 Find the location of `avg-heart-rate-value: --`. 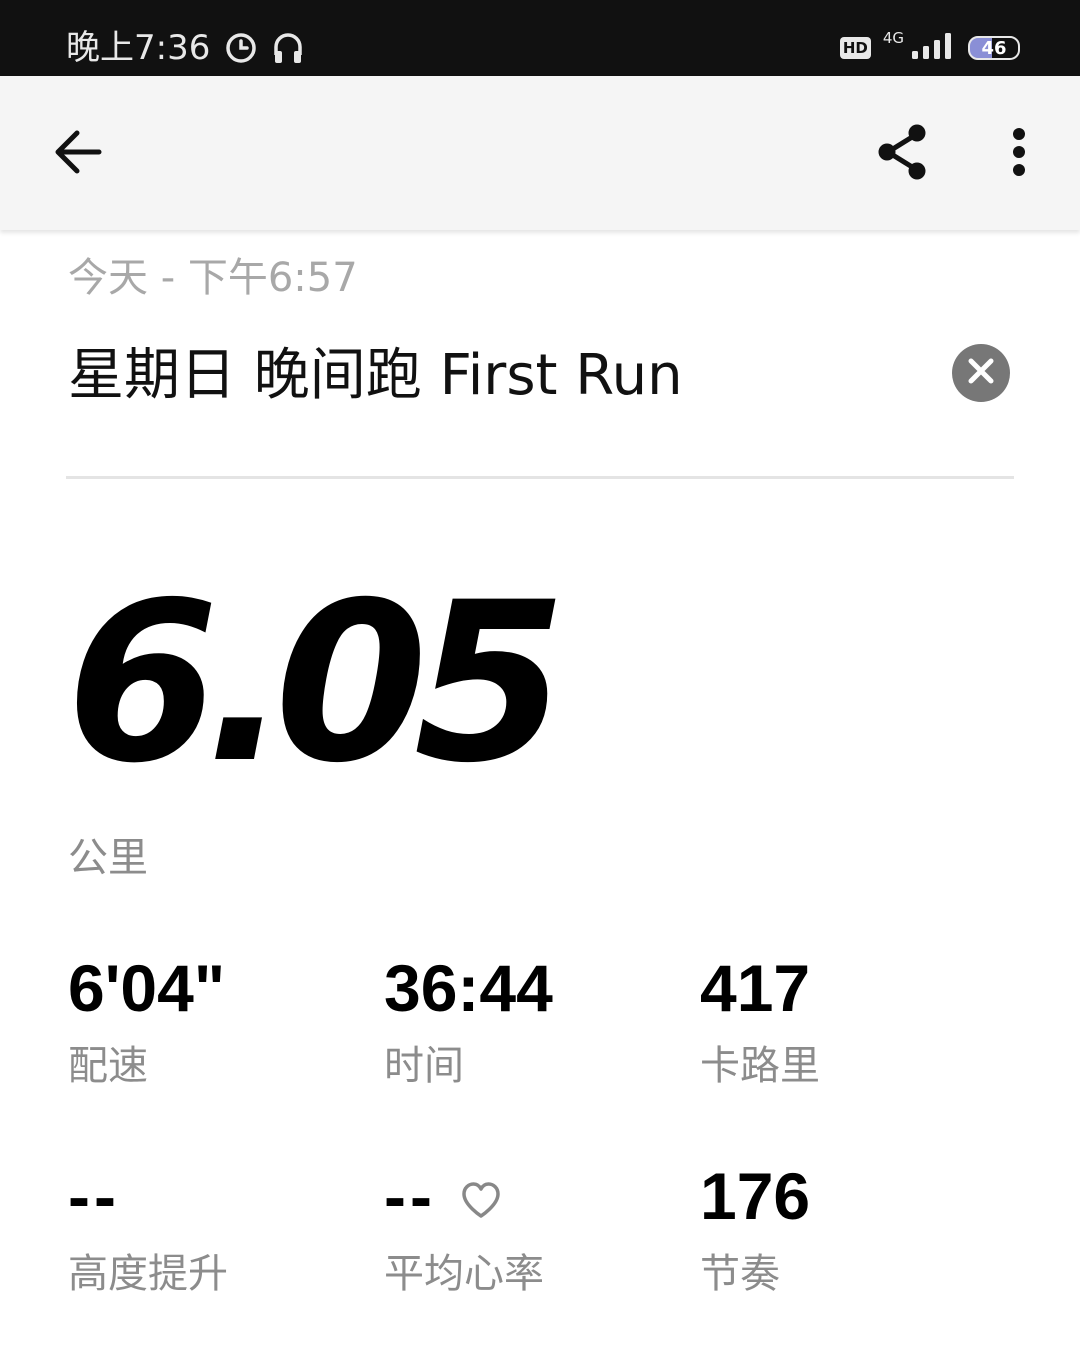

avg-heart-rate-value: -- is located at coordinates (410, 1196).